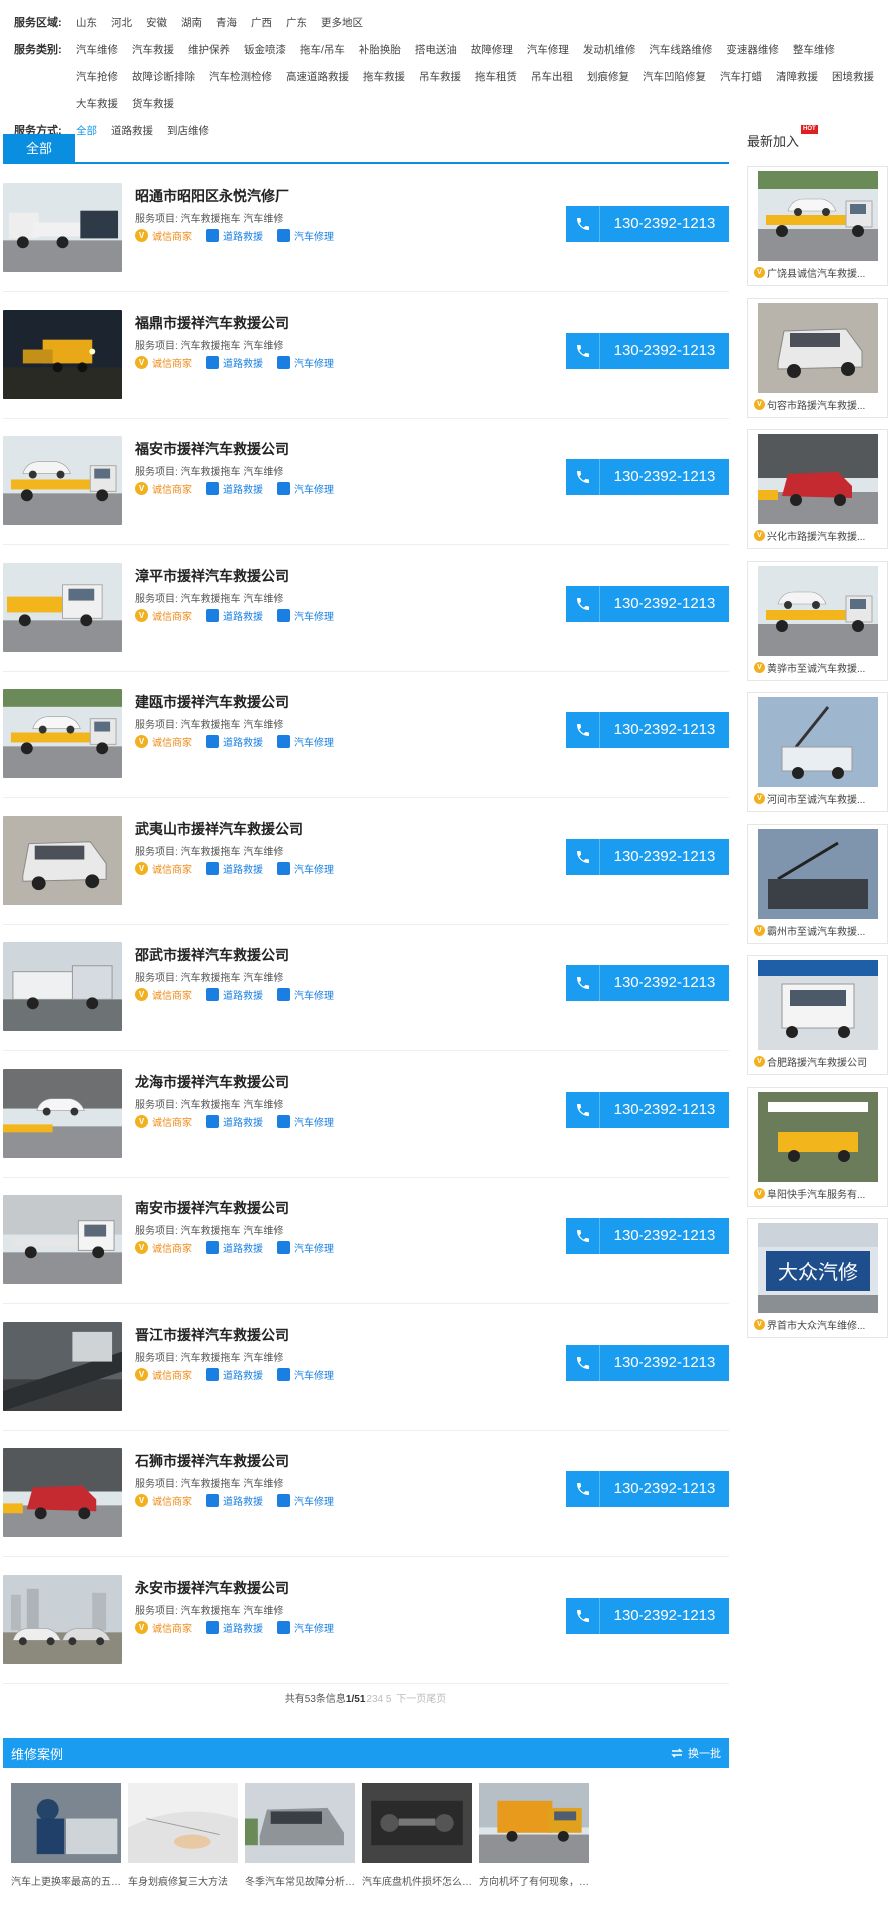 The height and width of the screenshot is (1920, 894). What do you see at coordinates (609, 50) in the screenshot?
I see `filter-option: 发动机维修` at bounding box center [609, 50].